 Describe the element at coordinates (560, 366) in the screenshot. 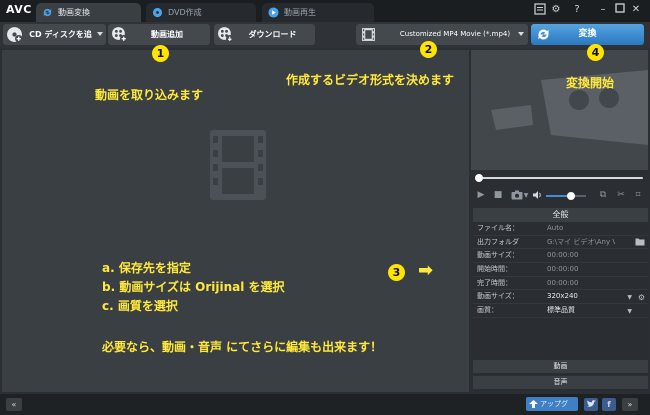

I see `section-video: 動画` at that location.